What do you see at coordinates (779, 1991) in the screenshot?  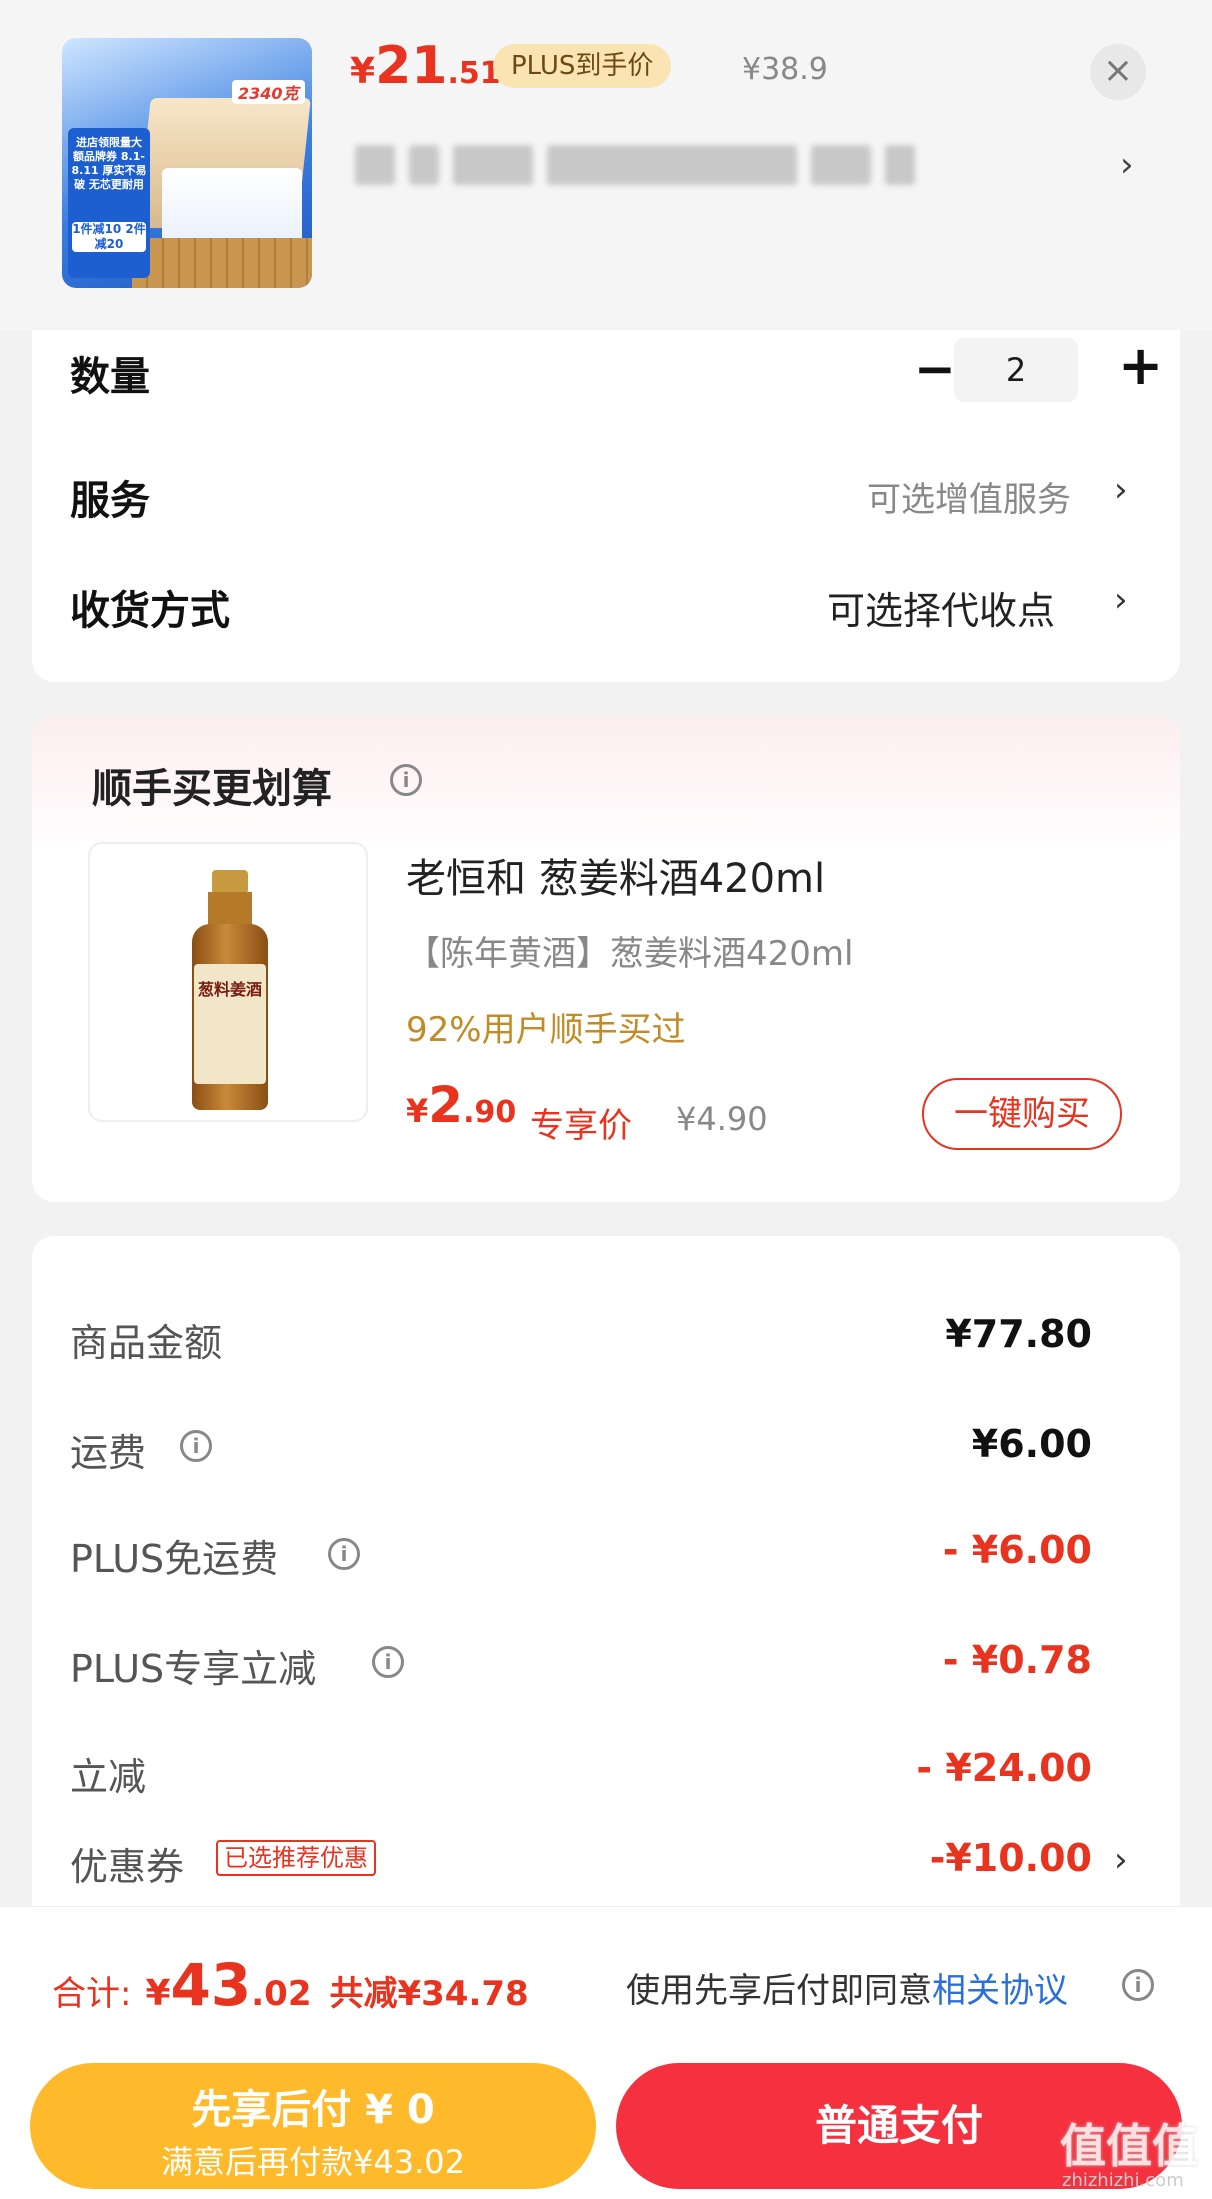 I see `agreement-prefix: 使用先享后付即同意` at bounding box center [779, 1991].